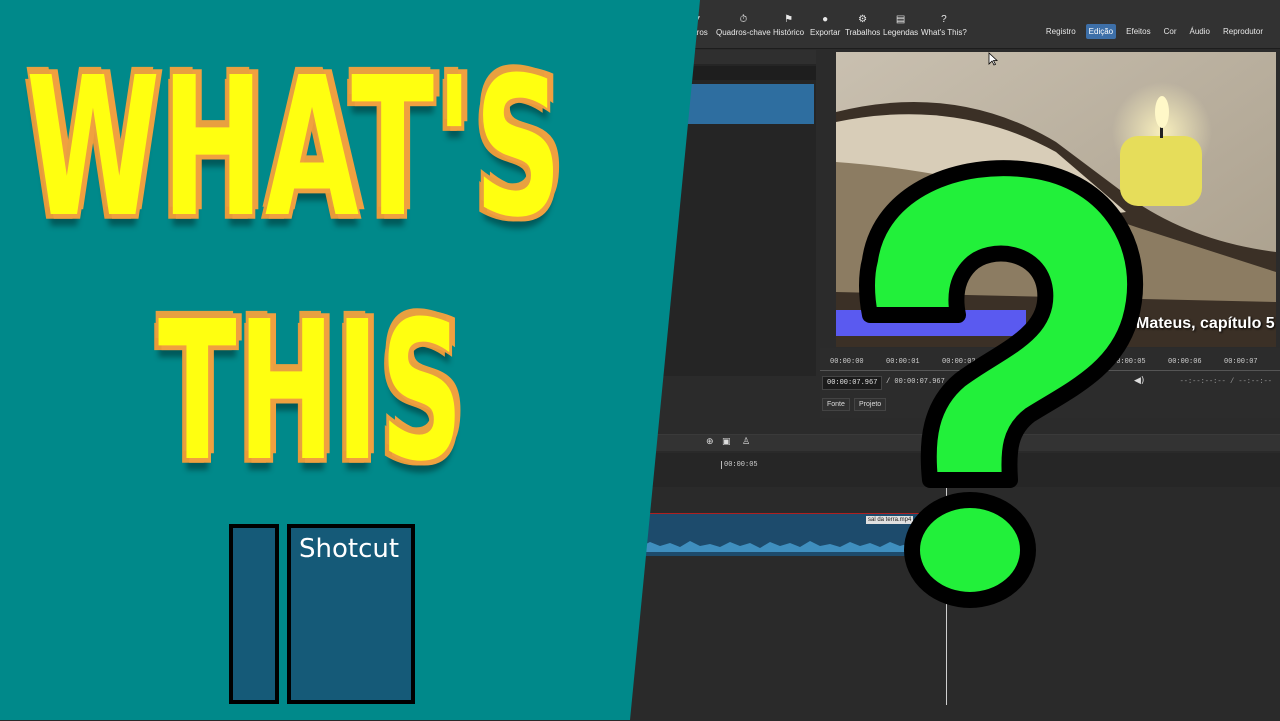 The height and width of the screenshot is (721, 1280). I want to click on toolbar-subtitles-button: ▤ Legendas, so click(900, 25).